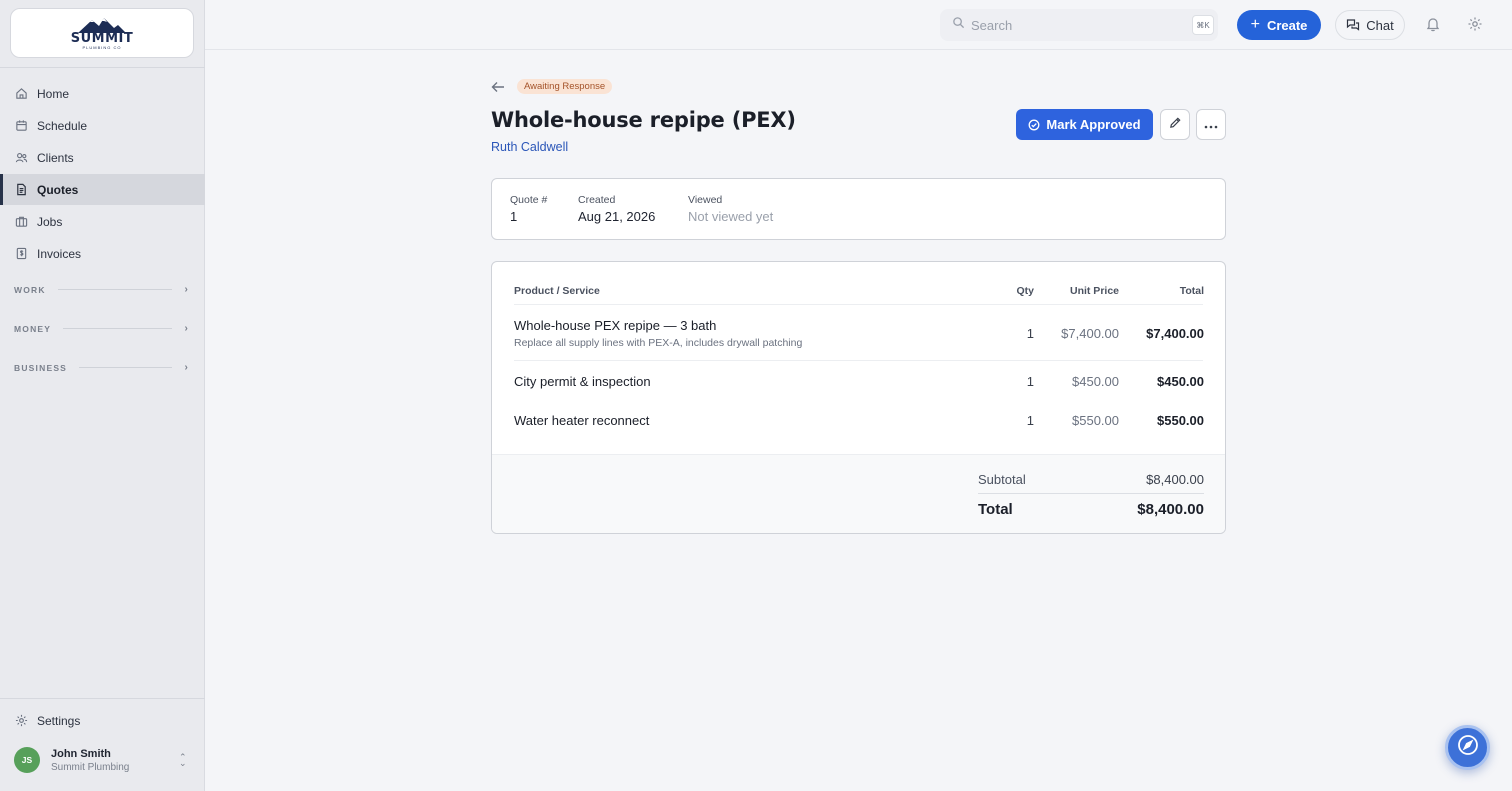 This screenshot has width=1512, height=791. I want to click on section-label: MONEY, so click(33, 328).